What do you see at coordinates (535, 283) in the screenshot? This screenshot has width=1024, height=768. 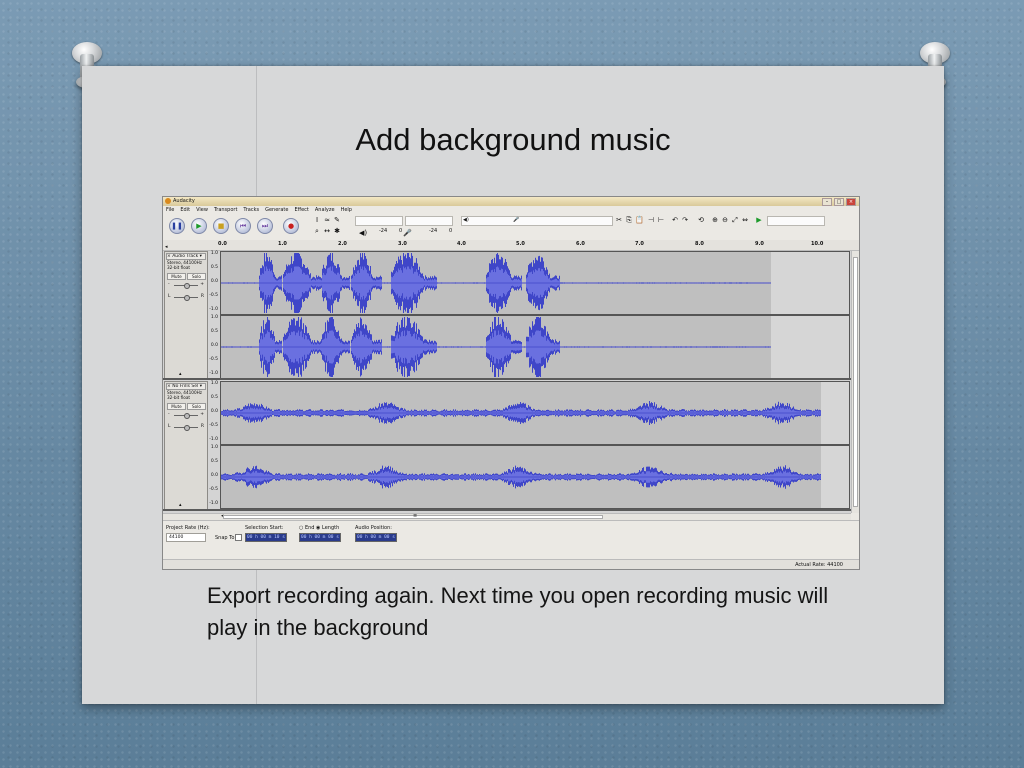 I see `waveform-voice-left` at bounding box center [535, 283].